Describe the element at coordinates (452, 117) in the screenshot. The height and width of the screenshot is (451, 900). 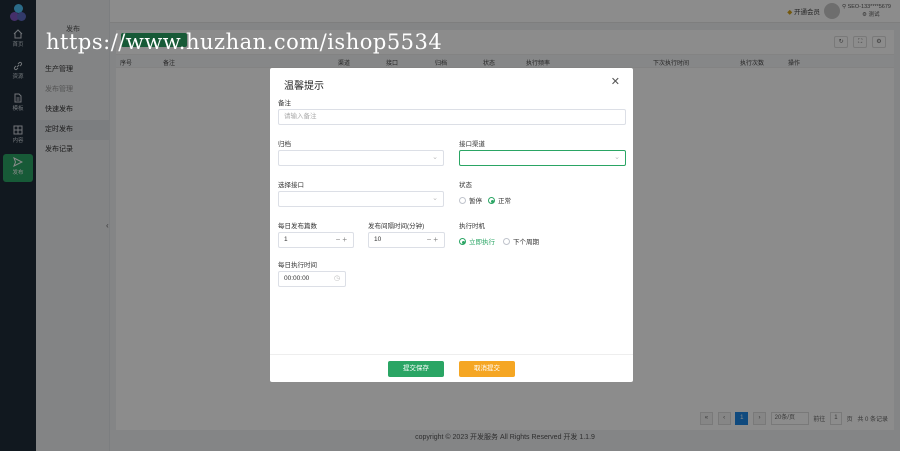
I see `remark-input: 请输入备注` at that location.